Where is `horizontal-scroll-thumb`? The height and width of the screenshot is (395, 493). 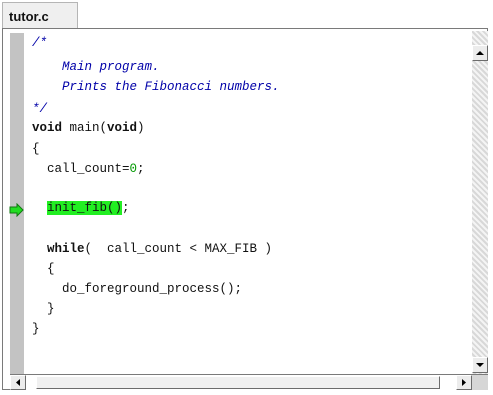
horizontal-scroll-thumb is located at coordinates (238, 382).